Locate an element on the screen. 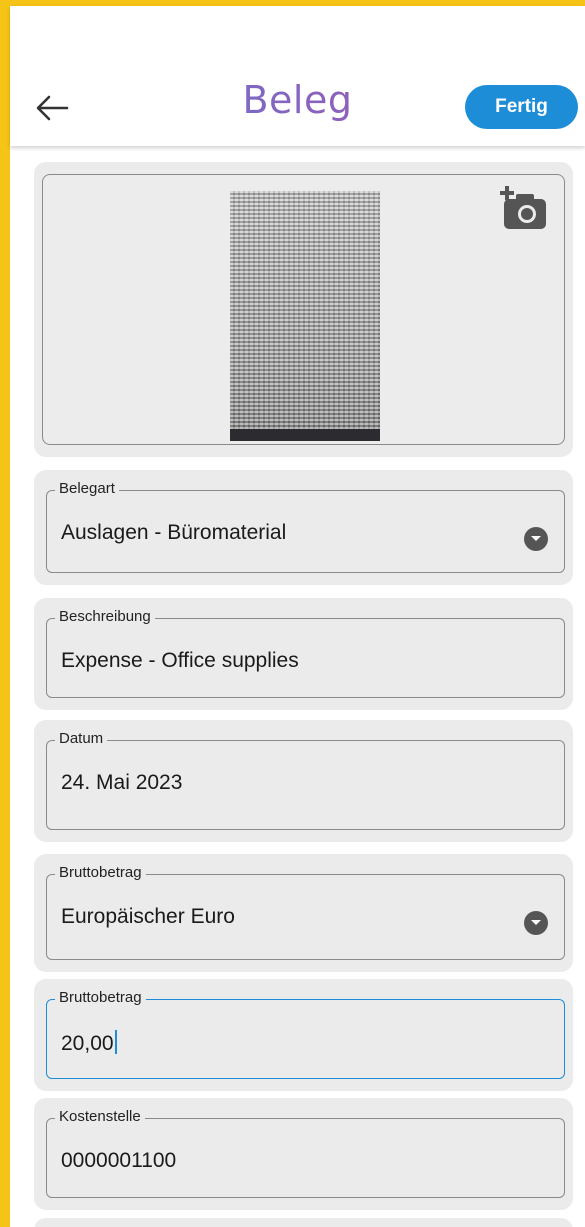 The height and width of the screenshot is (1227, 585). kostenstelle-value: 0000001100 is located at coordinates (119, 1160).